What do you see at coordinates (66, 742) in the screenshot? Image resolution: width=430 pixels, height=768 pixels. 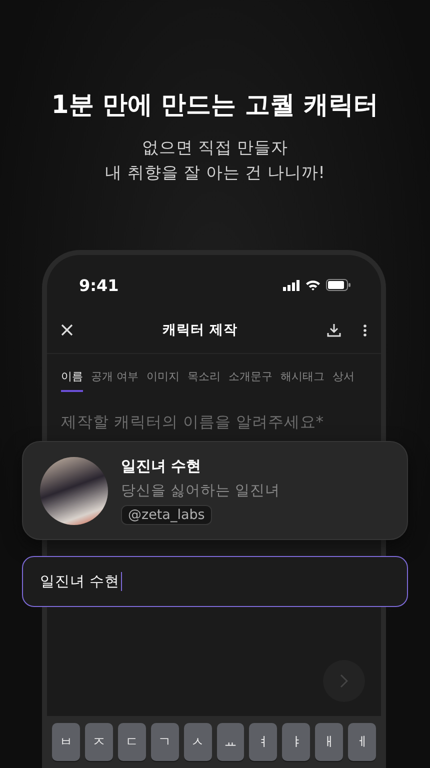 I see `keyboard-key: ㅂ` at bounding box center [66, 742].